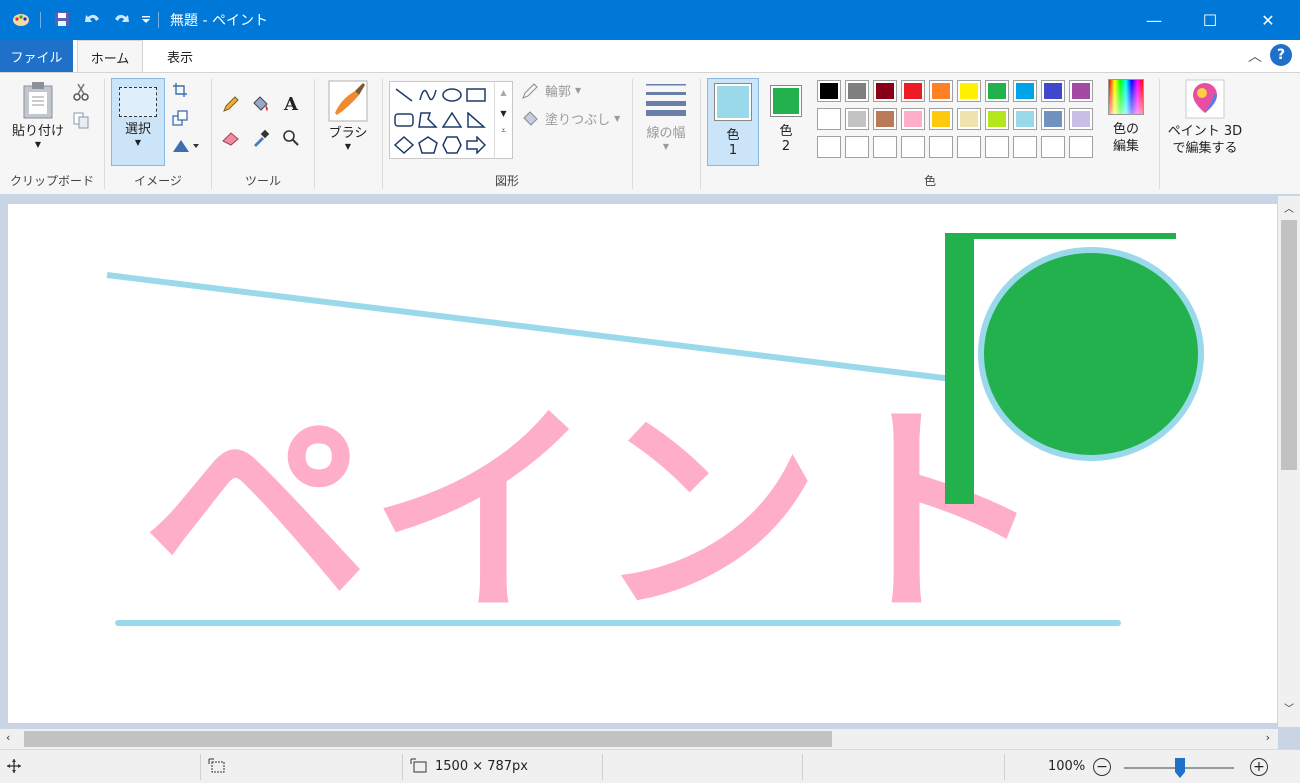  What do you see at coordinates (8, 737) in the screenshot?
I see `scroll-left-arrow: ‹` at bounding box center [8, 737].